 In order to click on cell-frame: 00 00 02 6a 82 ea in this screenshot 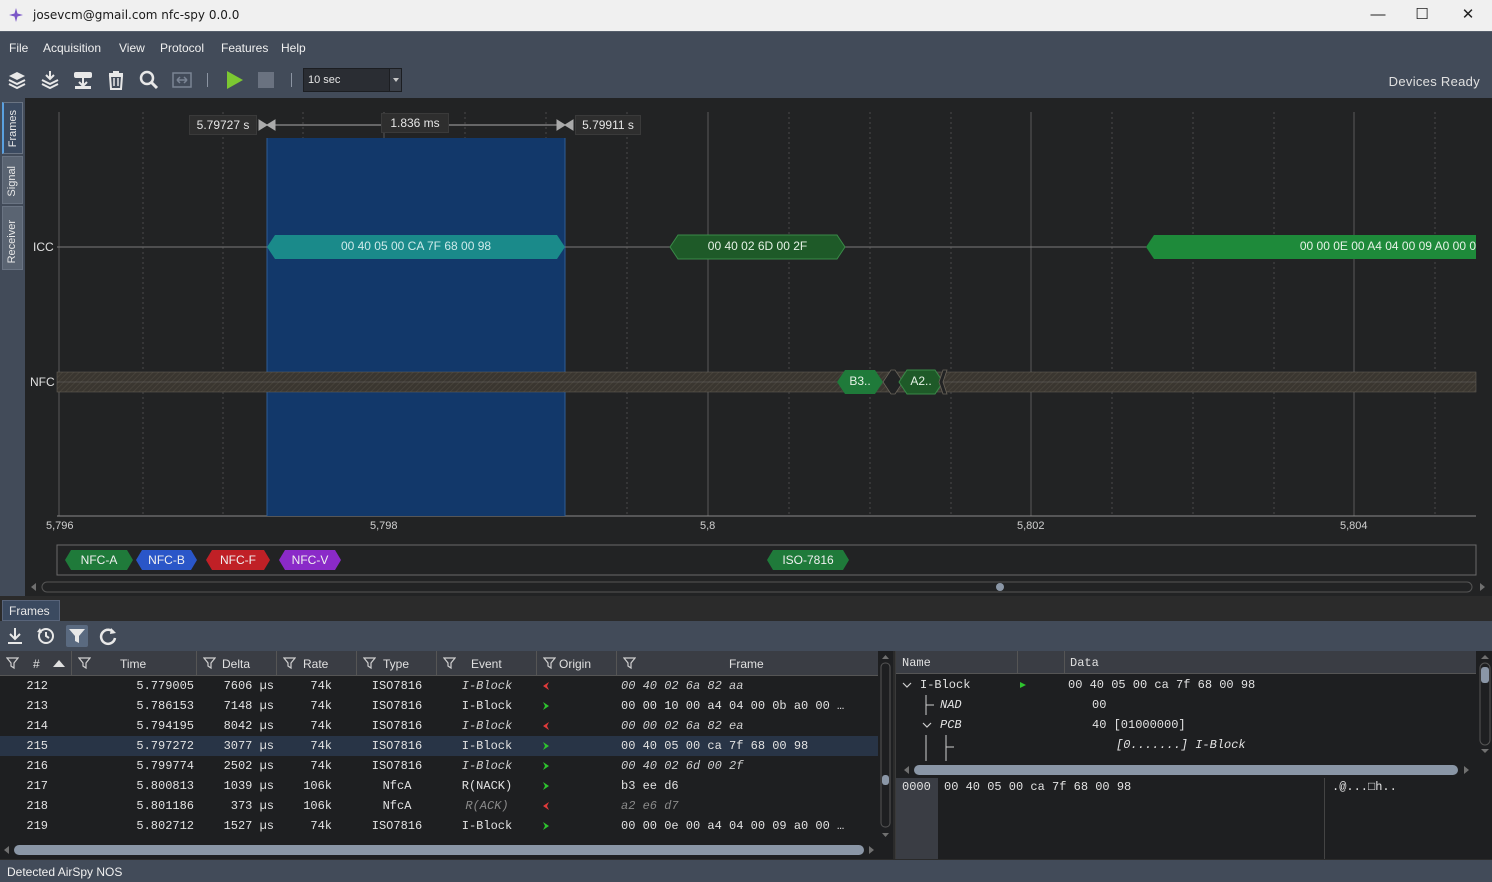, I will do `click(682, 726)`.